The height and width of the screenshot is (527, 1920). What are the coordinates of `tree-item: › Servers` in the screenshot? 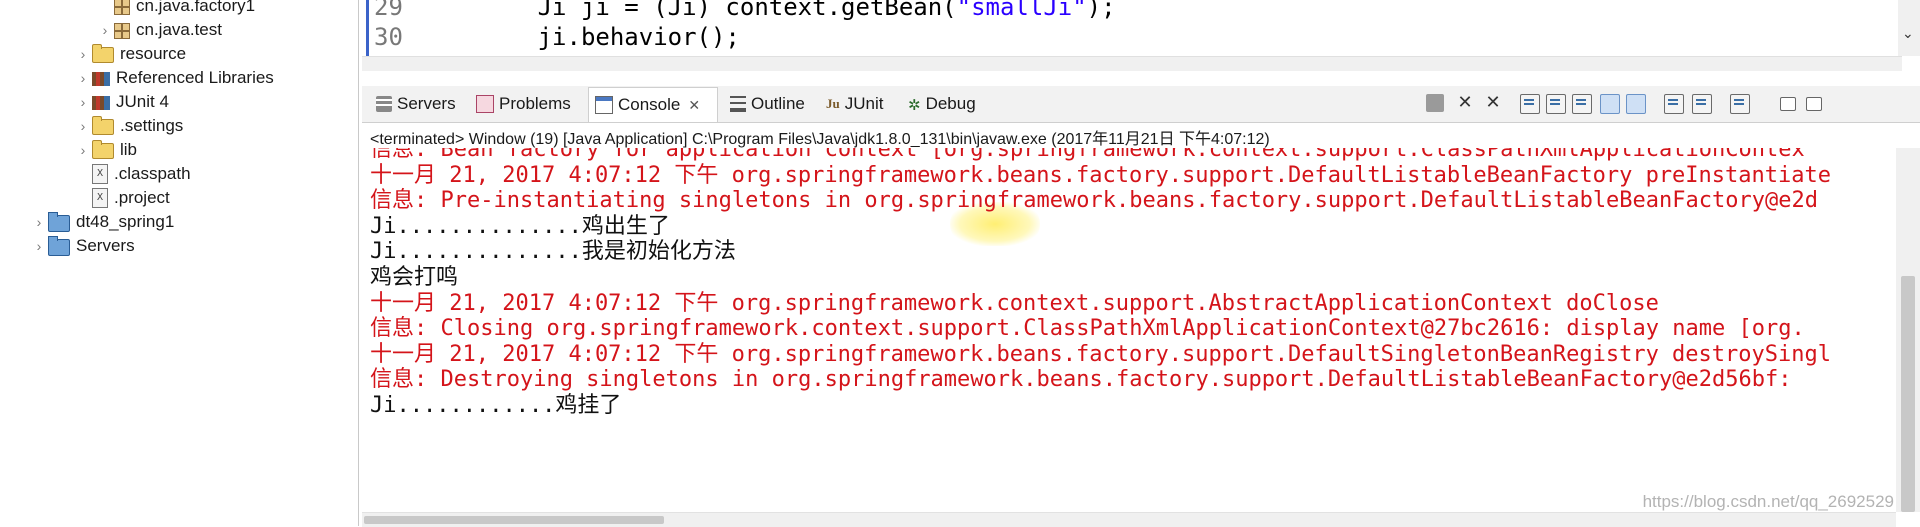 It's located at (82, 246).